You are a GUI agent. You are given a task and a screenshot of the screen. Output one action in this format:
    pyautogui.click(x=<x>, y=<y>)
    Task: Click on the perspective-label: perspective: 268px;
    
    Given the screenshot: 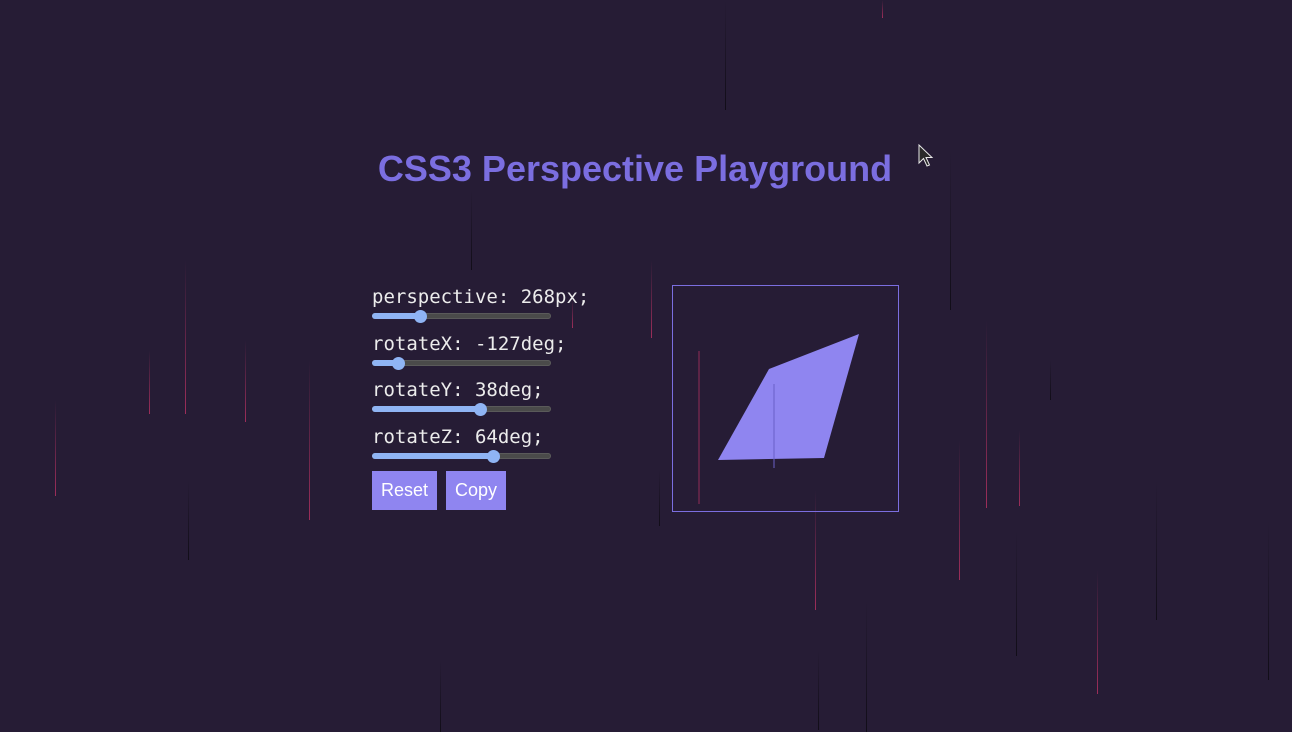 What is the action you would take?
    pyautogui.click(x=481, y=297)
    